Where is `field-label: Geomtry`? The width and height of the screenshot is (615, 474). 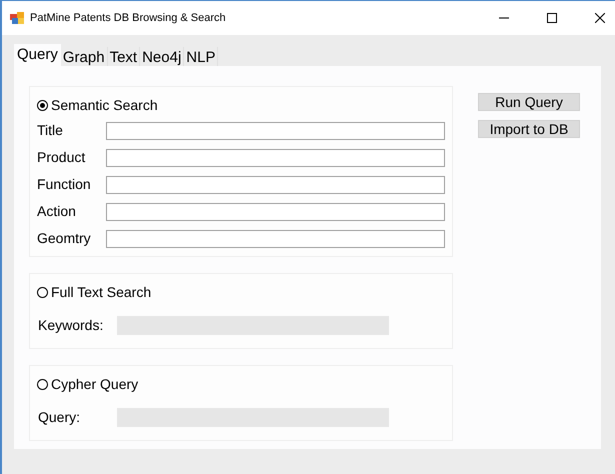
field-label: Geomtry is located at coordinates (64, 238).